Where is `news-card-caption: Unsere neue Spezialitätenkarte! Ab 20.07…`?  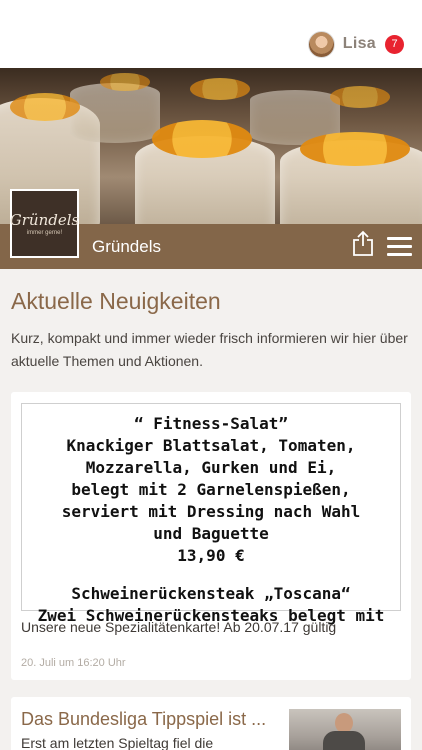 news-card-caption: Unsere neue Spezialitätenkarte! Ab 20.07… is located at coordinates (179, 627).